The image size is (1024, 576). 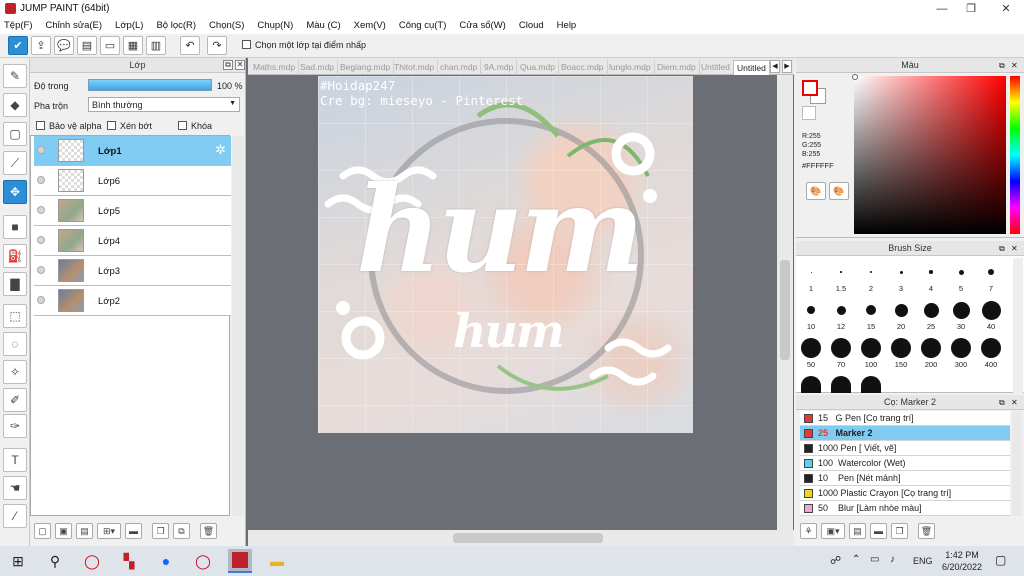 What do you see at coordinates (583, 67) in the screenshot?
I see `tab-boacc: Boacc.mdp` at bounding box center [583, 67].